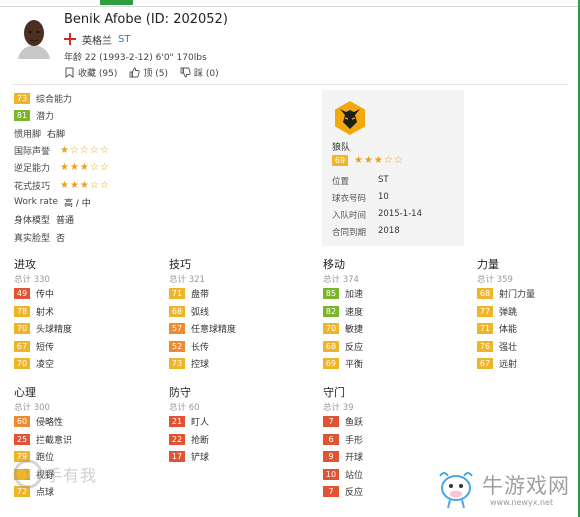 This screenshot has height=517, width=580. What do you see at coordinates (32, 169) in the screenshot?
I see `info-label: 逆足能力` at bounding box center [32, 169].